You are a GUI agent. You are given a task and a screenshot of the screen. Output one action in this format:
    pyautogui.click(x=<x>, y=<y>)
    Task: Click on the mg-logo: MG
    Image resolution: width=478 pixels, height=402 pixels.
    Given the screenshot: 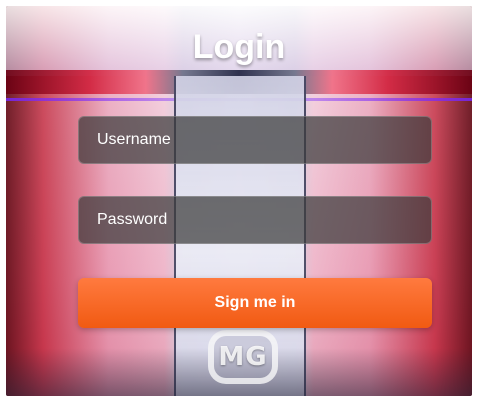 What is the action you would take?
    pyautogui.click(x=243, y=357)
    